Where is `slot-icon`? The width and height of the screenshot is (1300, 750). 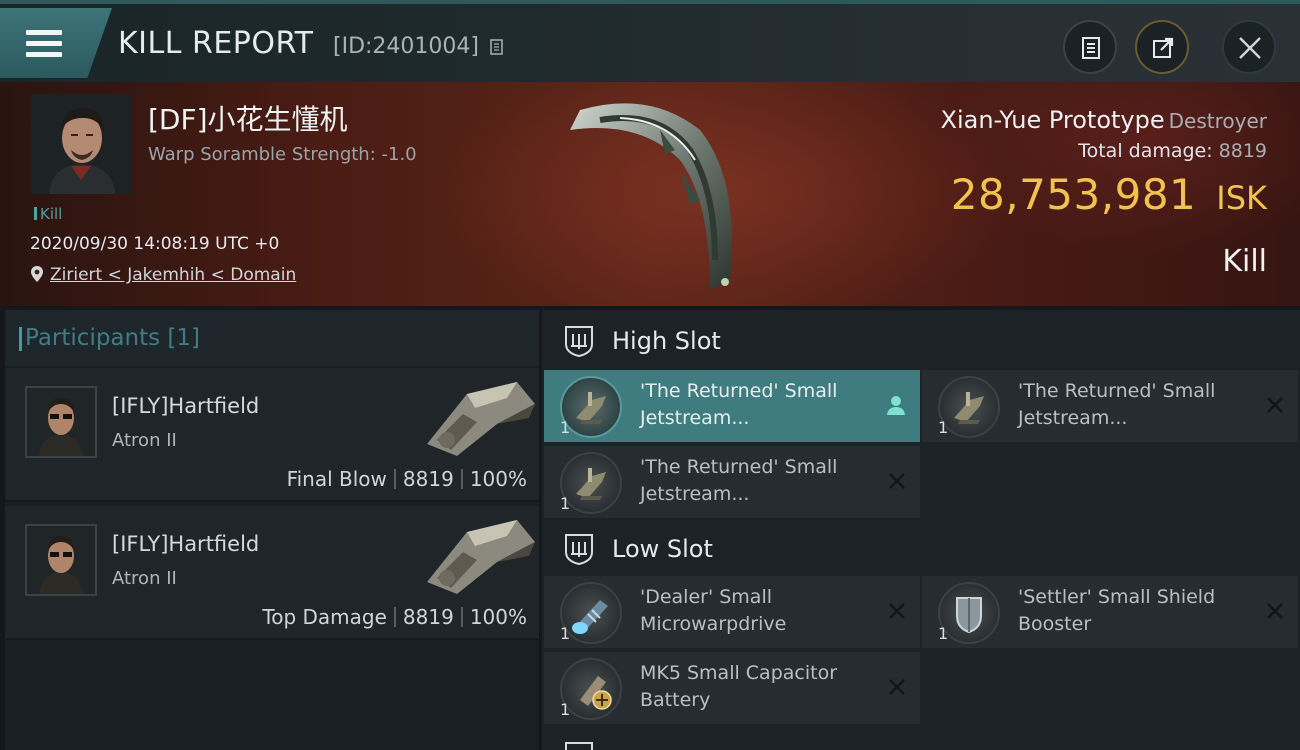
slot-icon is located at coordinates (579, 746).